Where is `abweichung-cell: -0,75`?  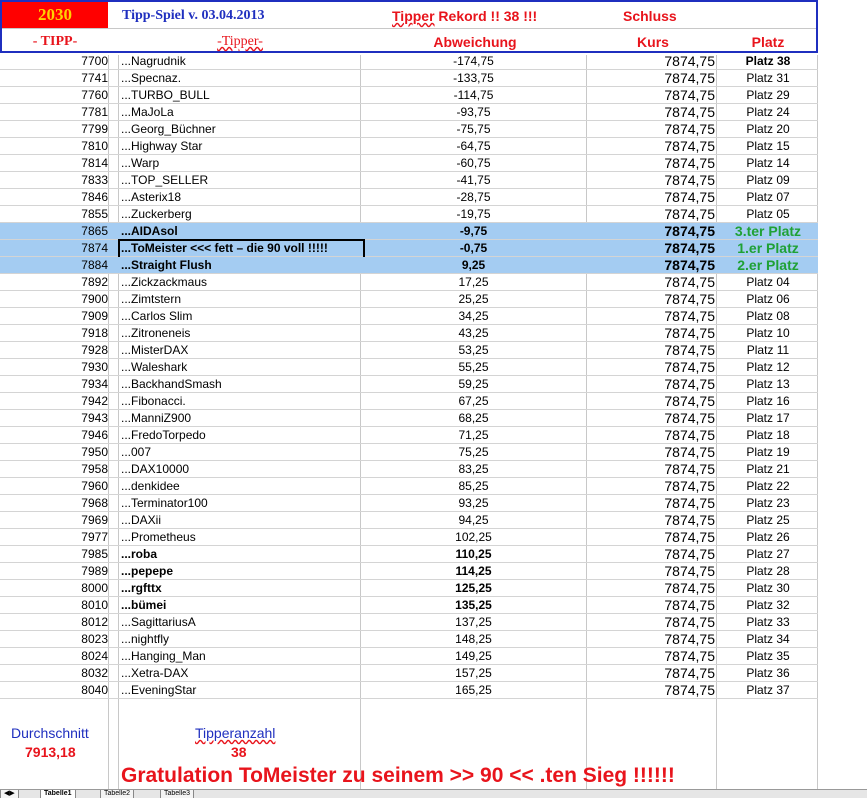
abweichung-cell: -0,75 is located at coordinates (473, 248).